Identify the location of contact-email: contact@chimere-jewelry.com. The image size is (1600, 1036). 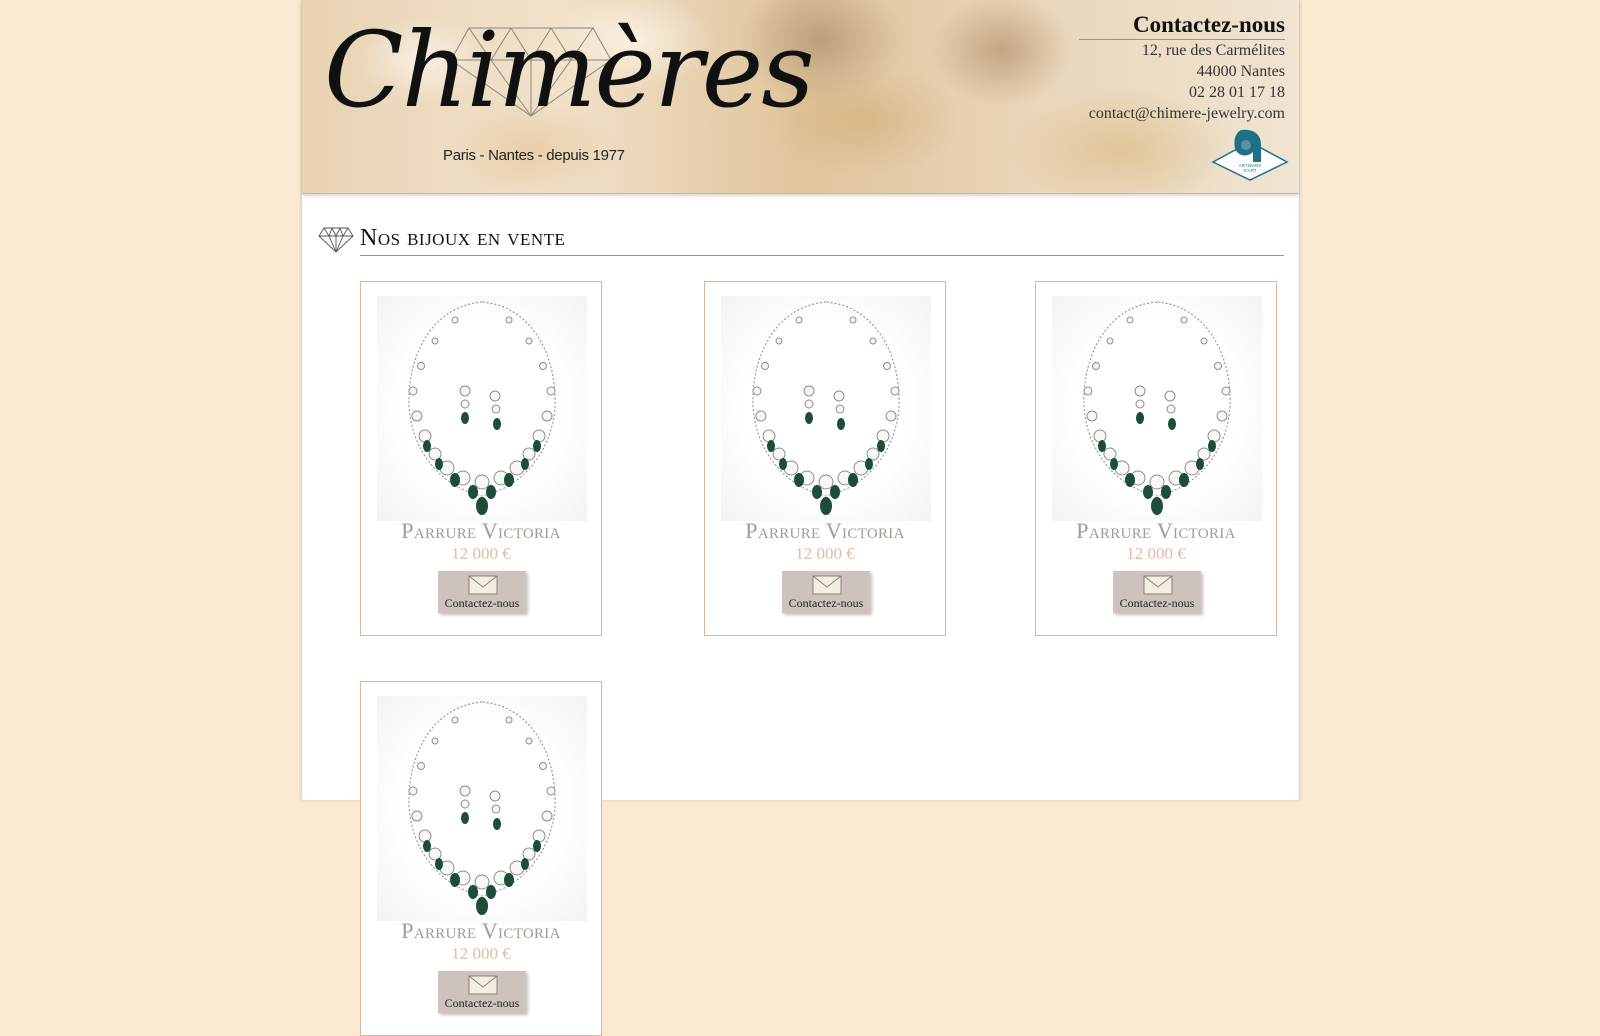
(1182, 113).